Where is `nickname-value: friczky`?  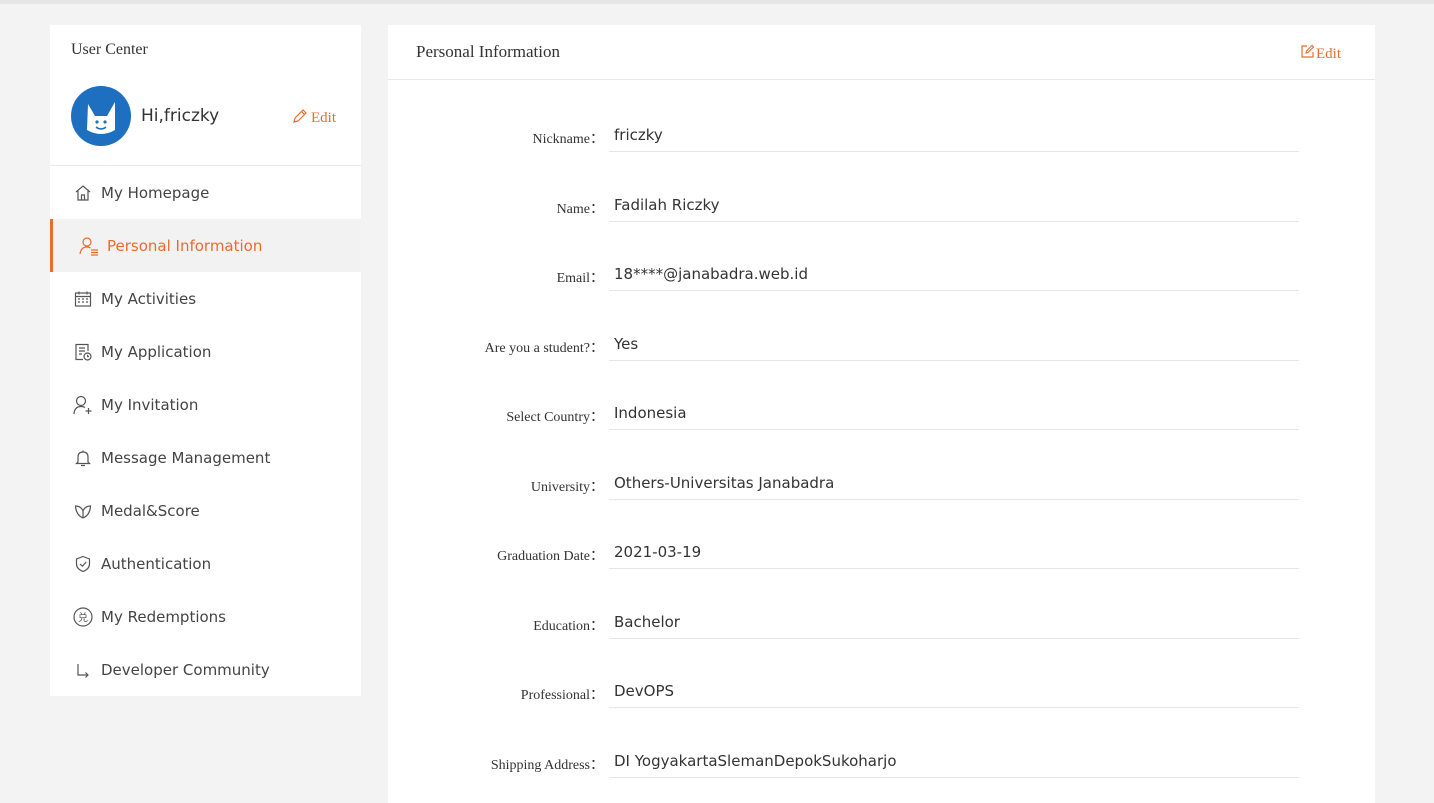
nickname-value: friczky is located at coordinates (954, 126).